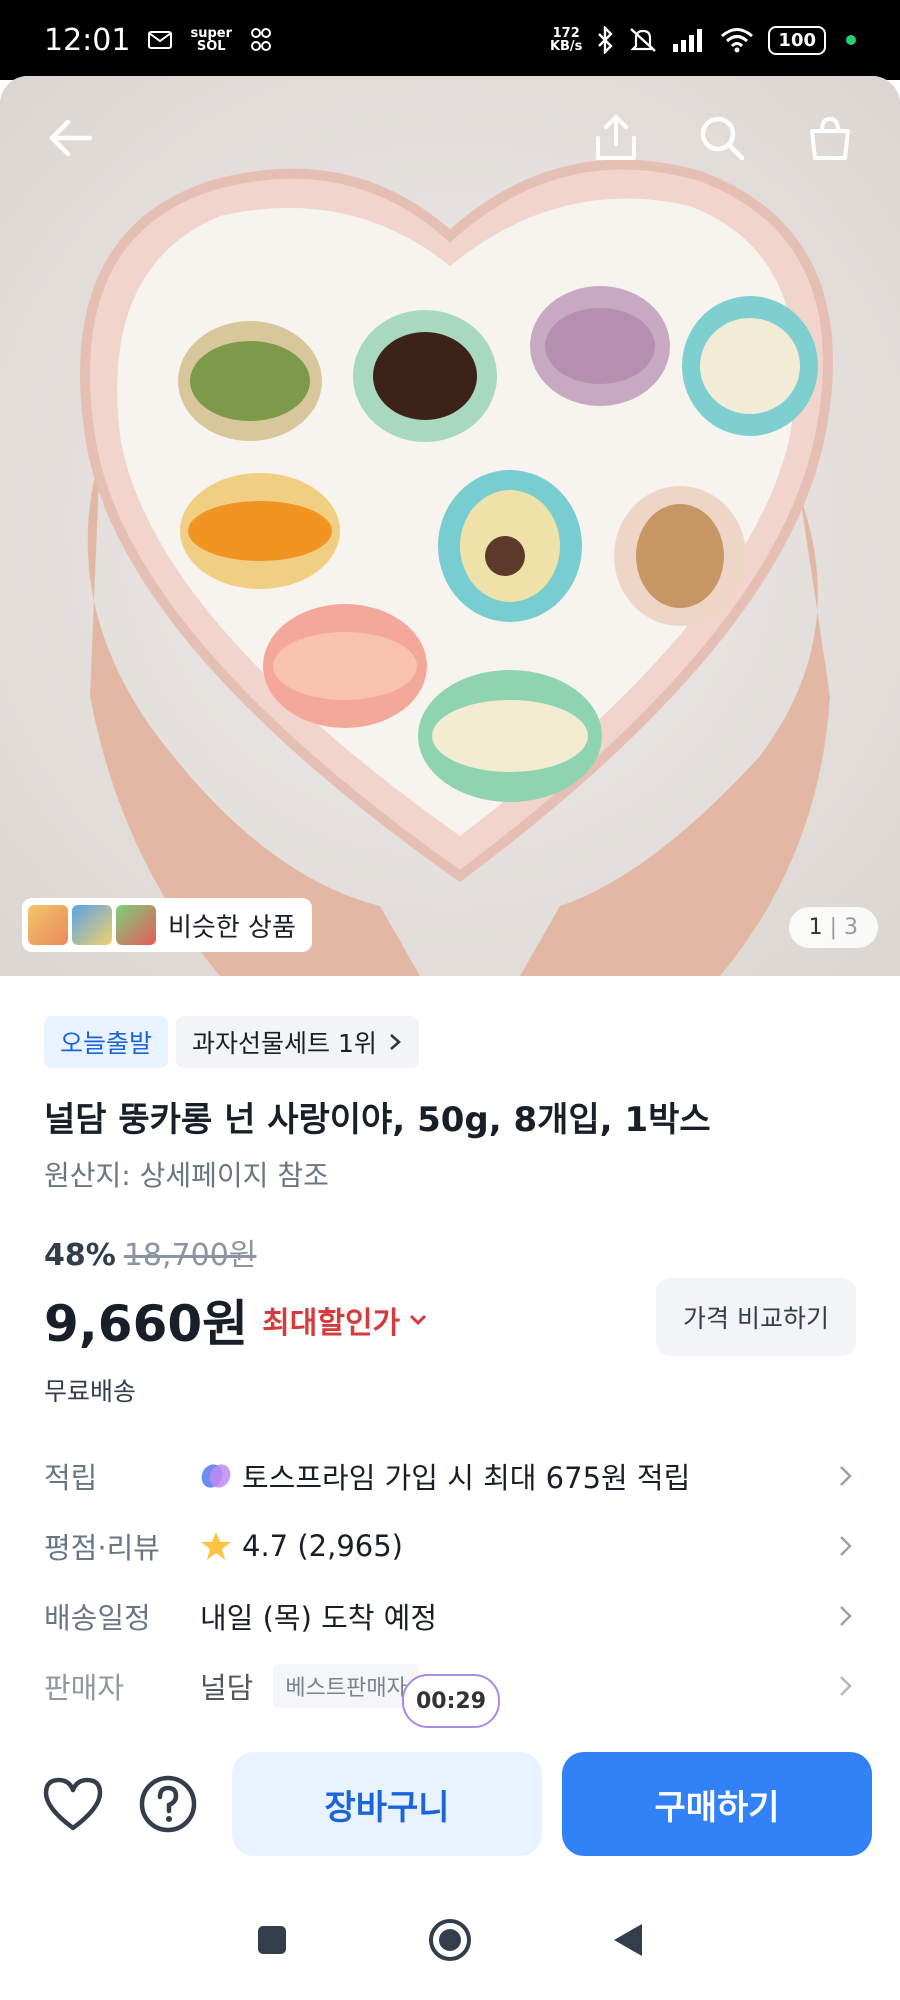 Image resolution: width=900 pixels, height=2000 pixels. I want to click on bottom-action-bar: 장바구니 구매하기, so click(450, 1795).